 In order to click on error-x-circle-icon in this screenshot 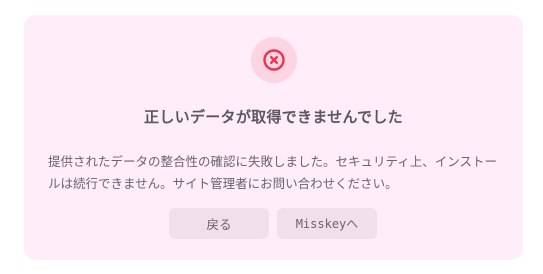, I will do `click(274, 60)`.